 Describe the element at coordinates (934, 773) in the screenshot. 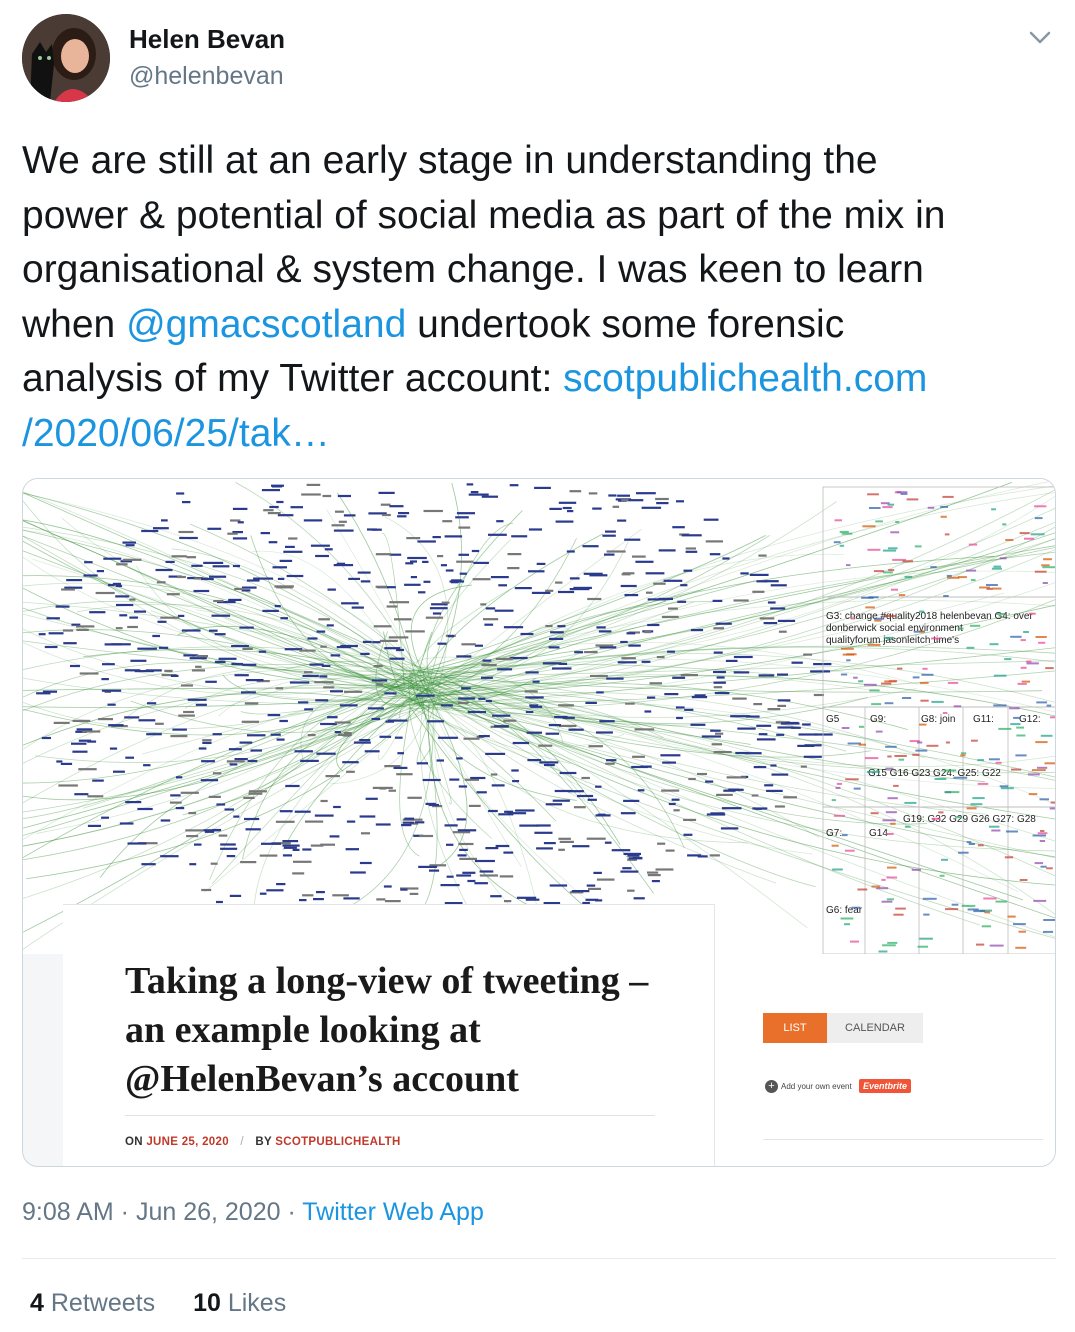

I see `network-label: G15 G16 G23 G24: G25: G22` at that location.